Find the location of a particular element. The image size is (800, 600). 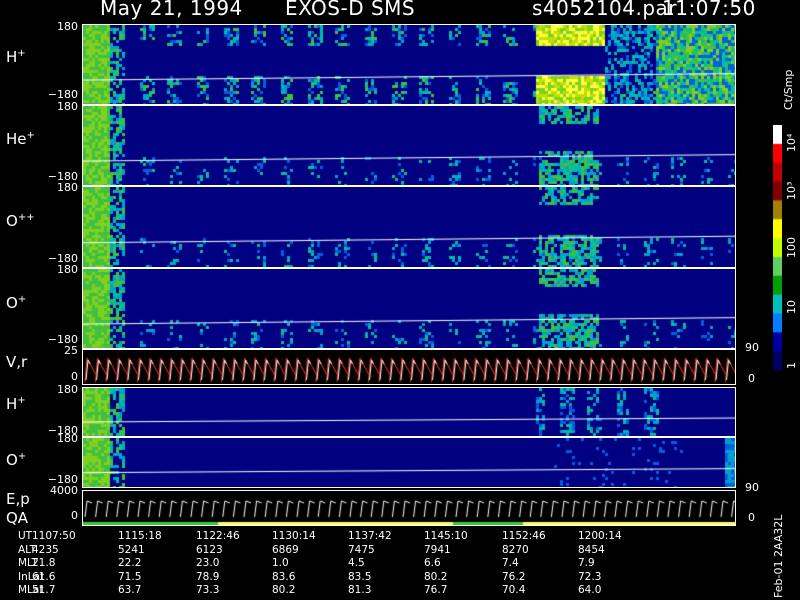

spectrogram-o-plus is located at coordinates (409, 308).